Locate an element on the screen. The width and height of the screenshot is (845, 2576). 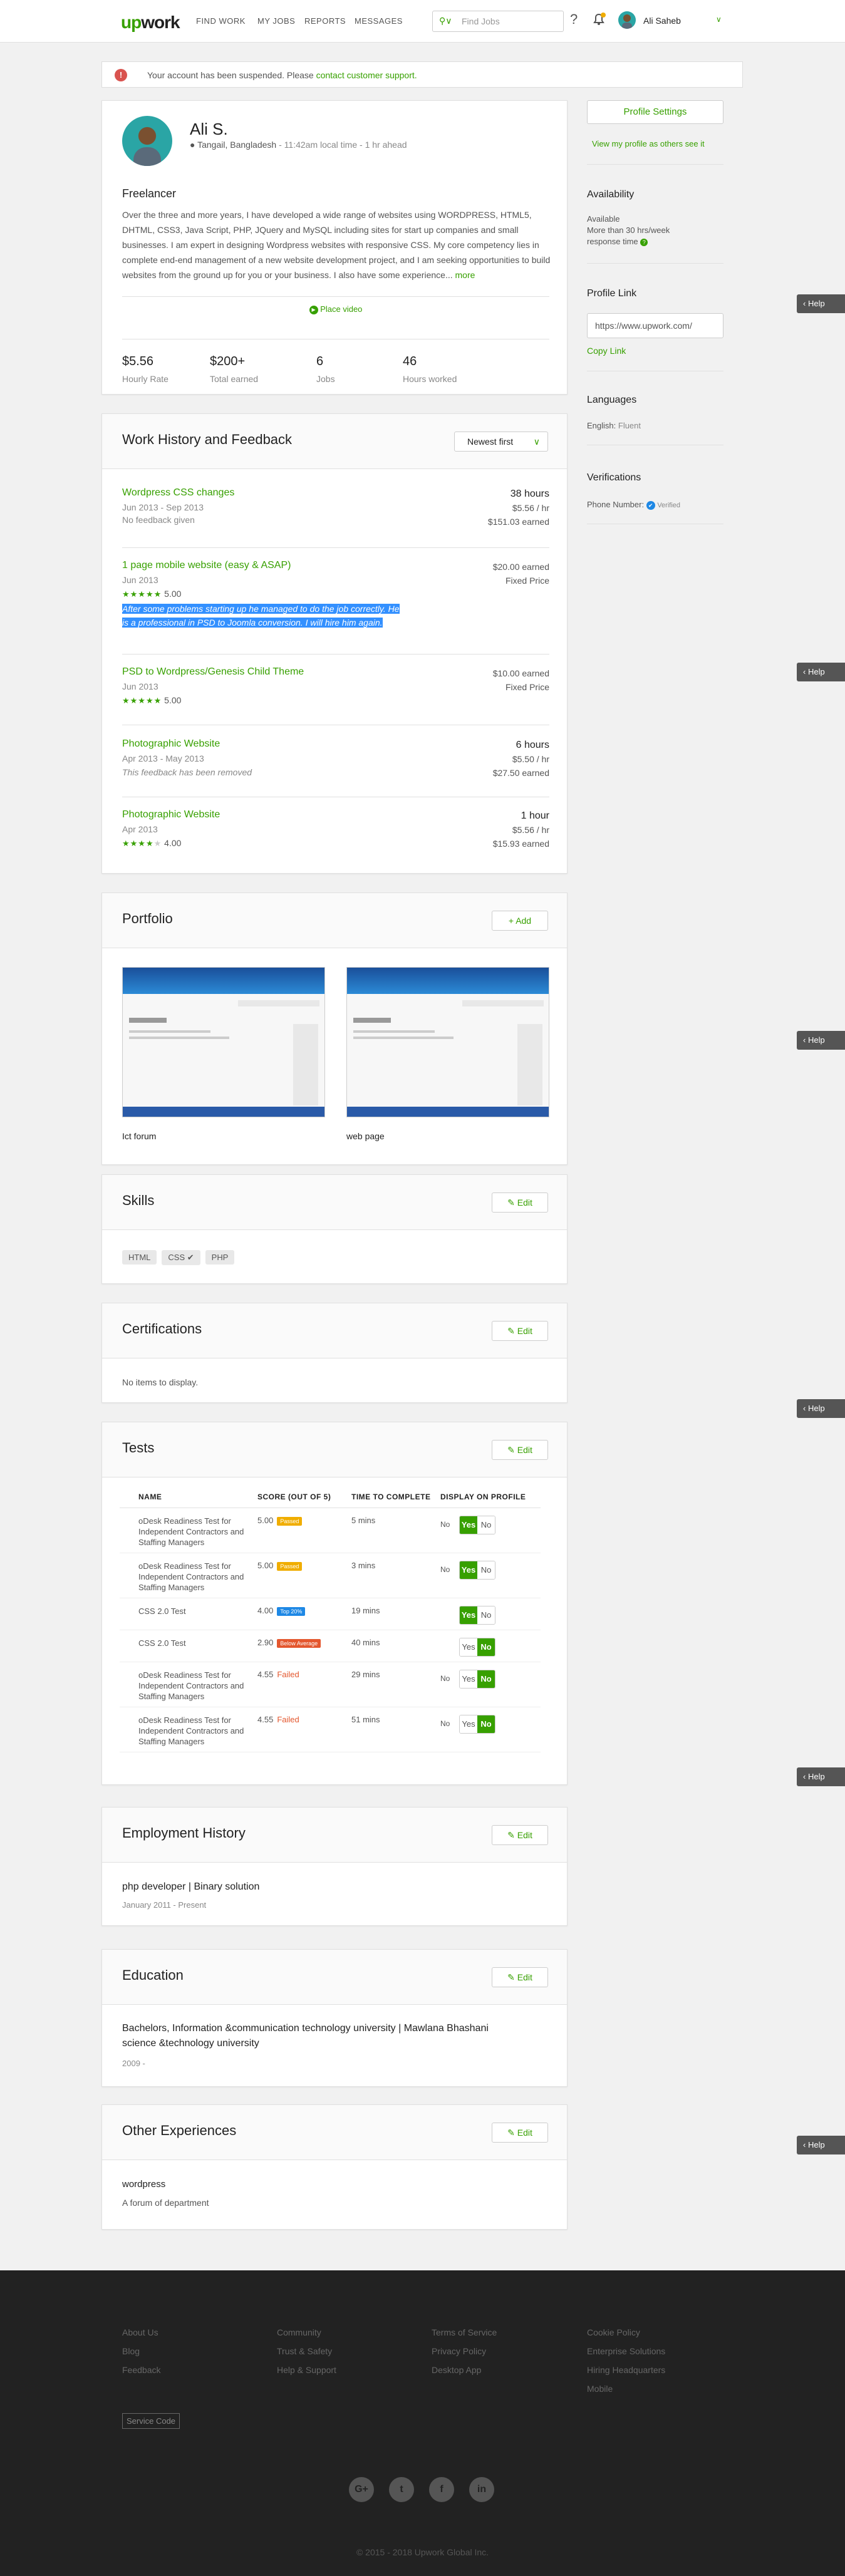
sort-dropdown: Newest first ∨ is located at coordinates (501, 442).